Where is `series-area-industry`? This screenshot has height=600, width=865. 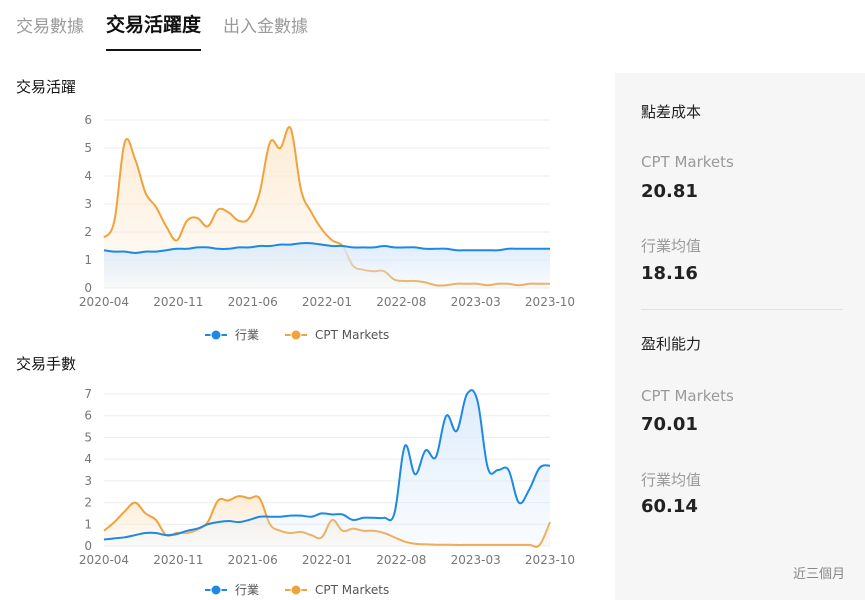
series-area-industry is located at coordinates (327, 468).